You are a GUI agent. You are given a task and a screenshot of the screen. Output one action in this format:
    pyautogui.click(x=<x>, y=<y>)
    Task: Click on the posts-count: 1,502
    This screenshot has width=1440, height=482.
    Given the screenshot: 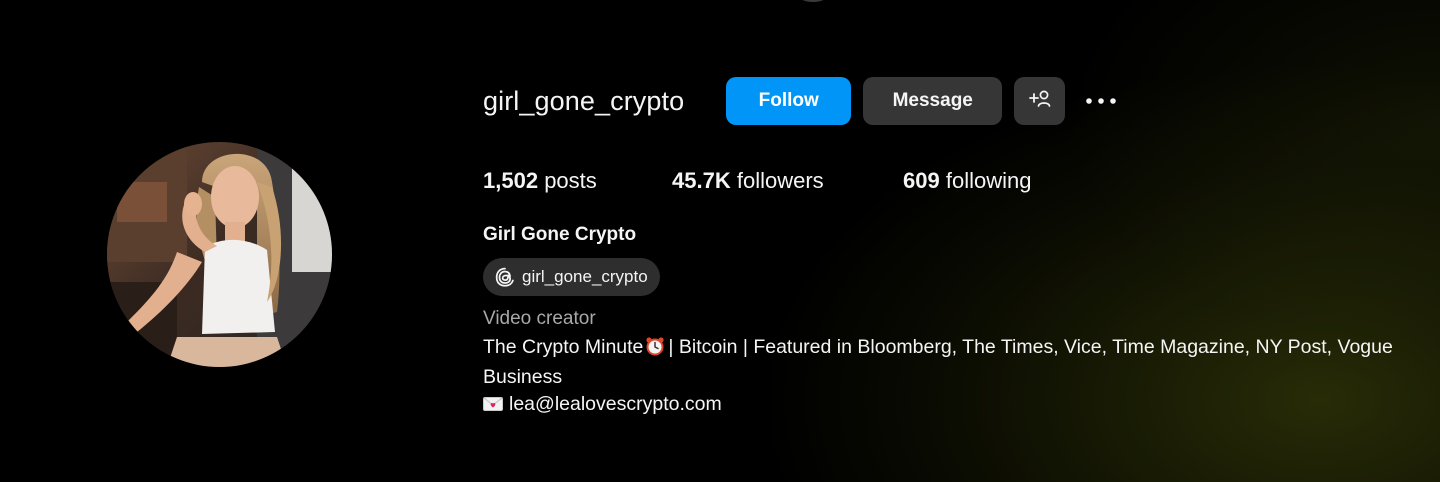 What is the action you would take?
    pyautogui.click(x=511, y=180)
    